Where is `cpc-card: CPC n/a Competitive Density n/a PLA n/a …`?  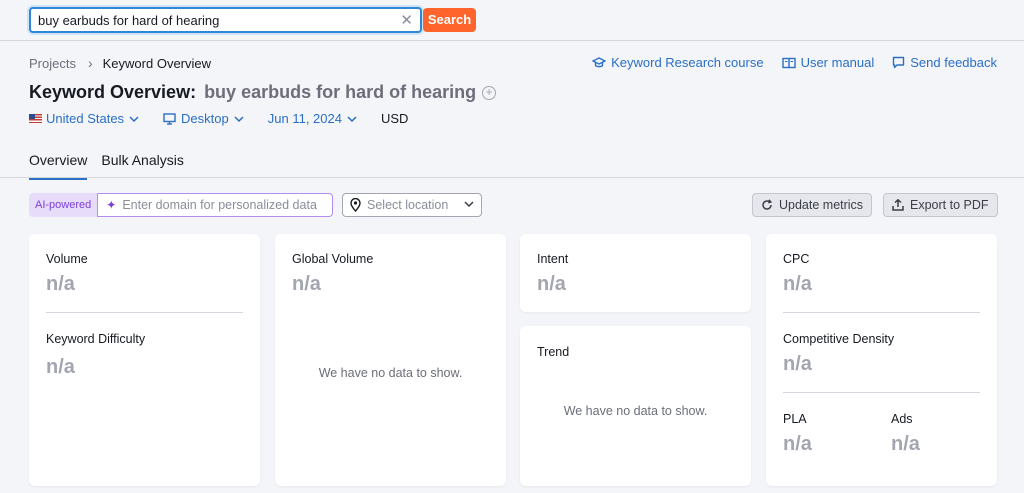
cpc-card: CPC n/a Competitive Density n/a PLA n/a … is located at coordinates (881, 360).